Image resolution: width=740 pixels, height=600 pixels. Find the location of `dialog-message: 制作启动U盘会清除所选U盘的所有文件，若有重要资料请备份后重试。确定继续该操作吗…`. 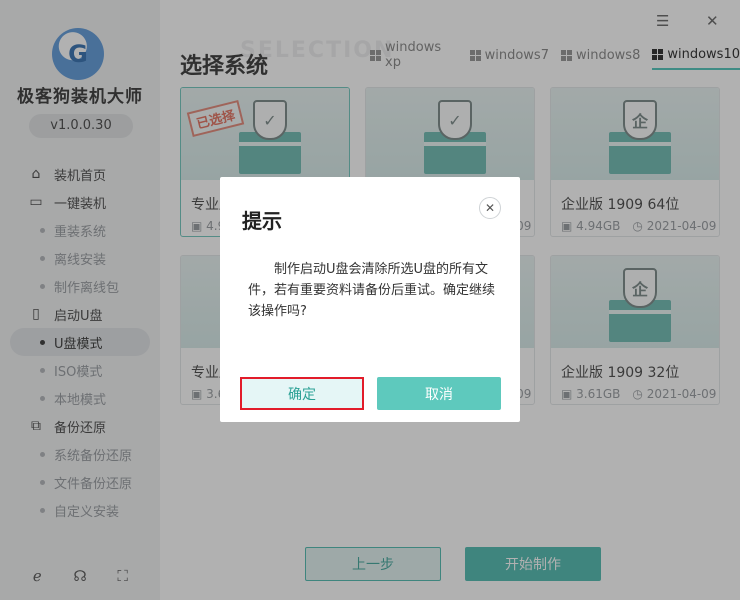

dialog-message: 制作启动U盘会清除所选U盘的所有文件，若有重要资料请备份后重试。确定继续该操作吗… is located at coordinates (372, 290).